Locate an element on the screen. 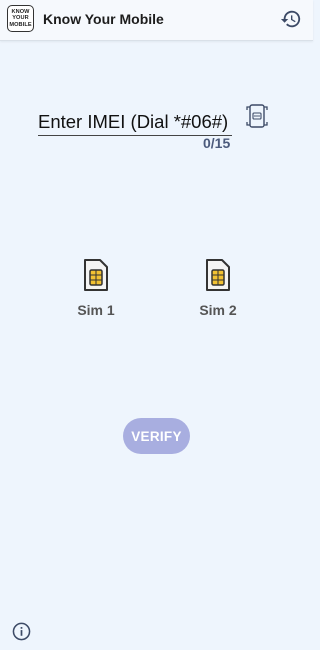  info-icon is located at coordinates (21, 631).